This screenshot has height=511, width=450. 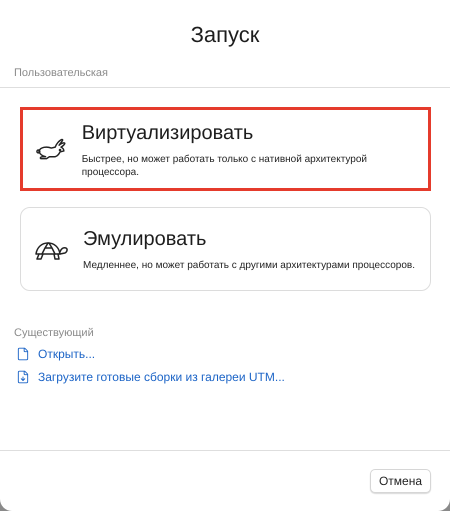 I want to click on window-title: Запуск, so click(x=225, y=35).